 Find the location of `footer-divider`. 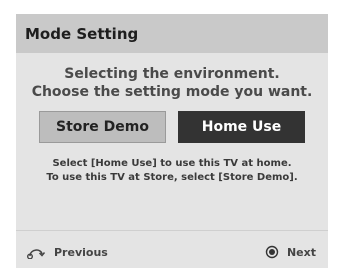

footer-divider is located at coordinates (172, 230).